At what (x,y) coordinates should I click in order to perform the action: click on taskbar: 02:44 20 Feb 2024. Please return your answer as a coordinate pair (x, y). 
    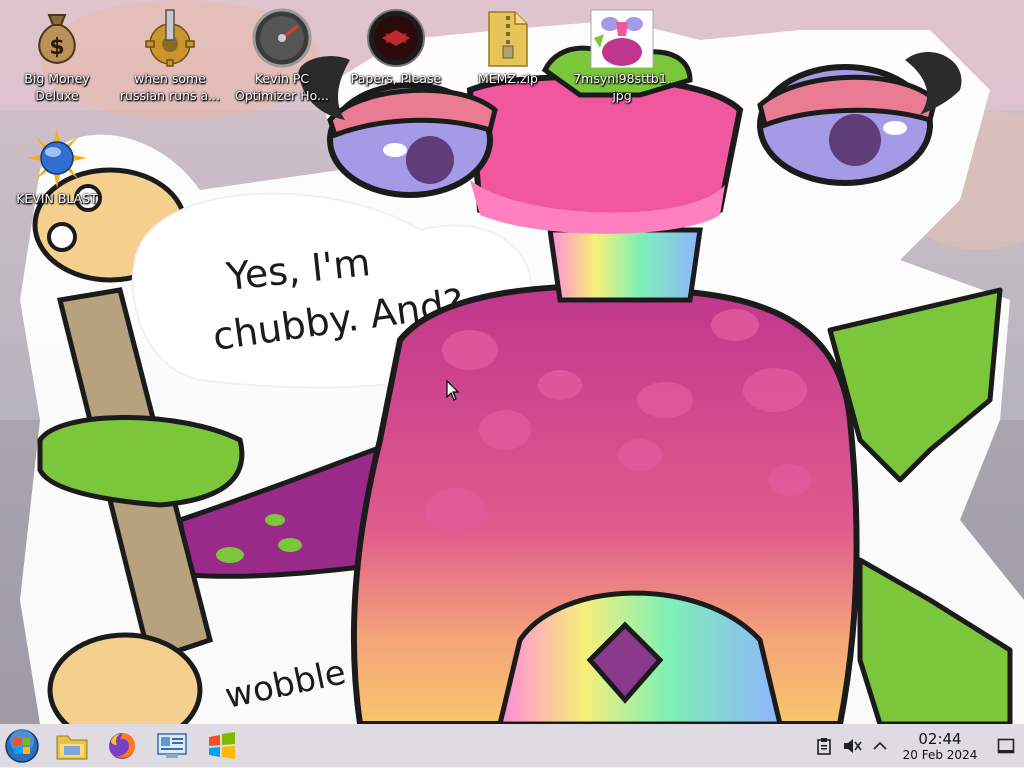
    Looking at the image, I should click on (512, 746).